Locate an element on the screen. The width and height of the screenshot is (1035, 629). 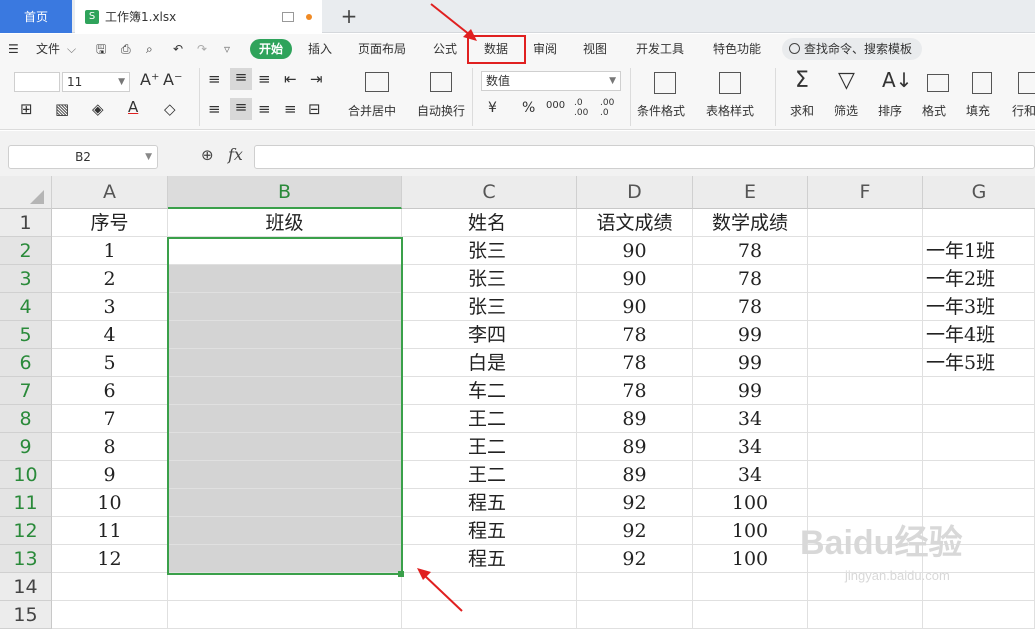
cell-e6: 99 is located at coordinates (750, 363).